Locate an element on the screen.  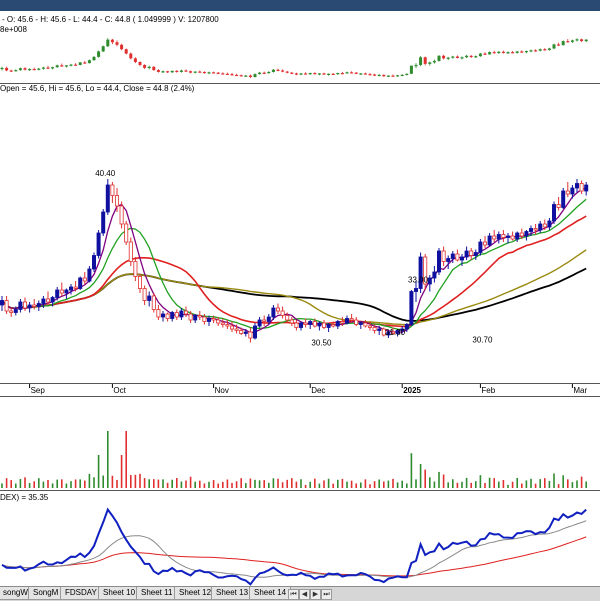
title-bar is located at coordinates (300, 5).